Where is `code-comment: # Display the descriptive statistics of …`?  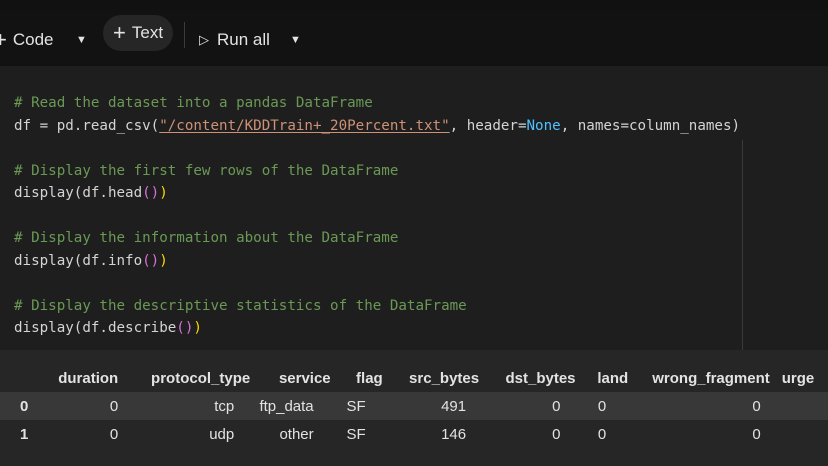
code-comment: # Display the descriptive statistics of … is located at coordinates (240, 305).